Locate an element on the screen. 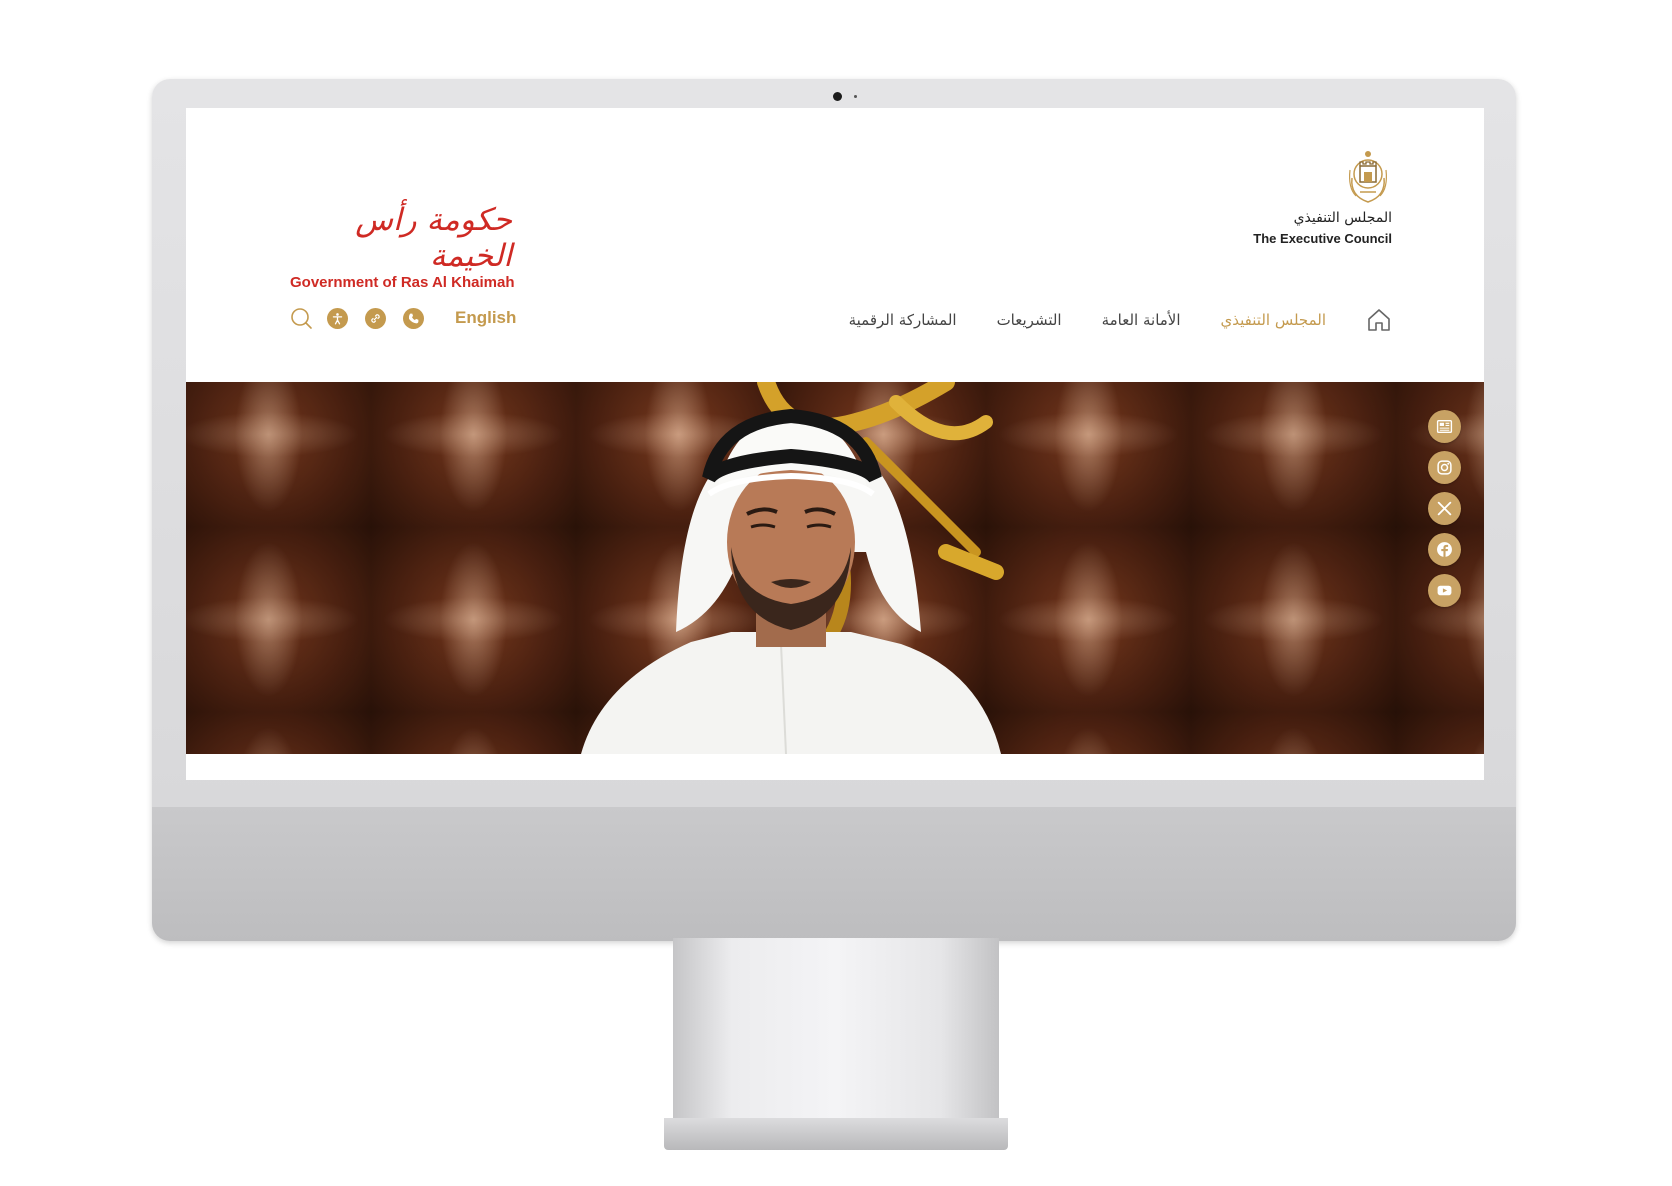 This screenshot has height=1186, width=1672. youtube-icon is located at coordinates (1444, 590).